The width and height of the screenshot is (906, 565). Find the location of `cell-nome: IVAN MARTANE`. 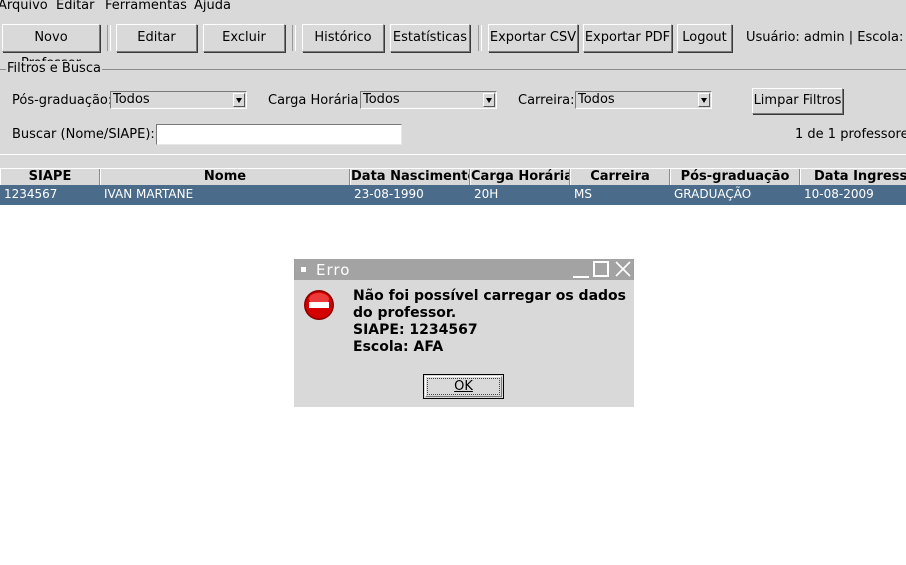

cell-nome: IVAN MARTANE is located at coordinates (149, 194).